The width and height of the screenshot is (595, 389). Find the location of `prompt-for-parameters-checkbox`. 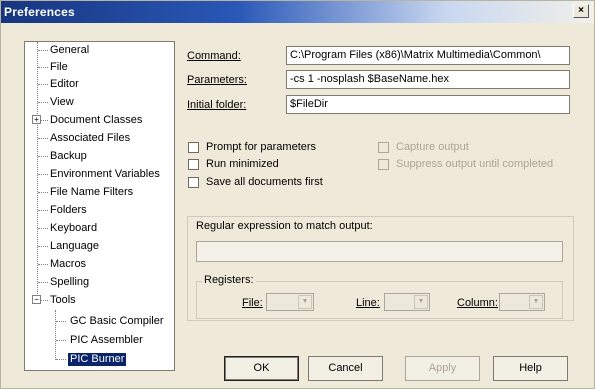

prompt-for-parameters-checkbox is located at coordinates (193, 147).